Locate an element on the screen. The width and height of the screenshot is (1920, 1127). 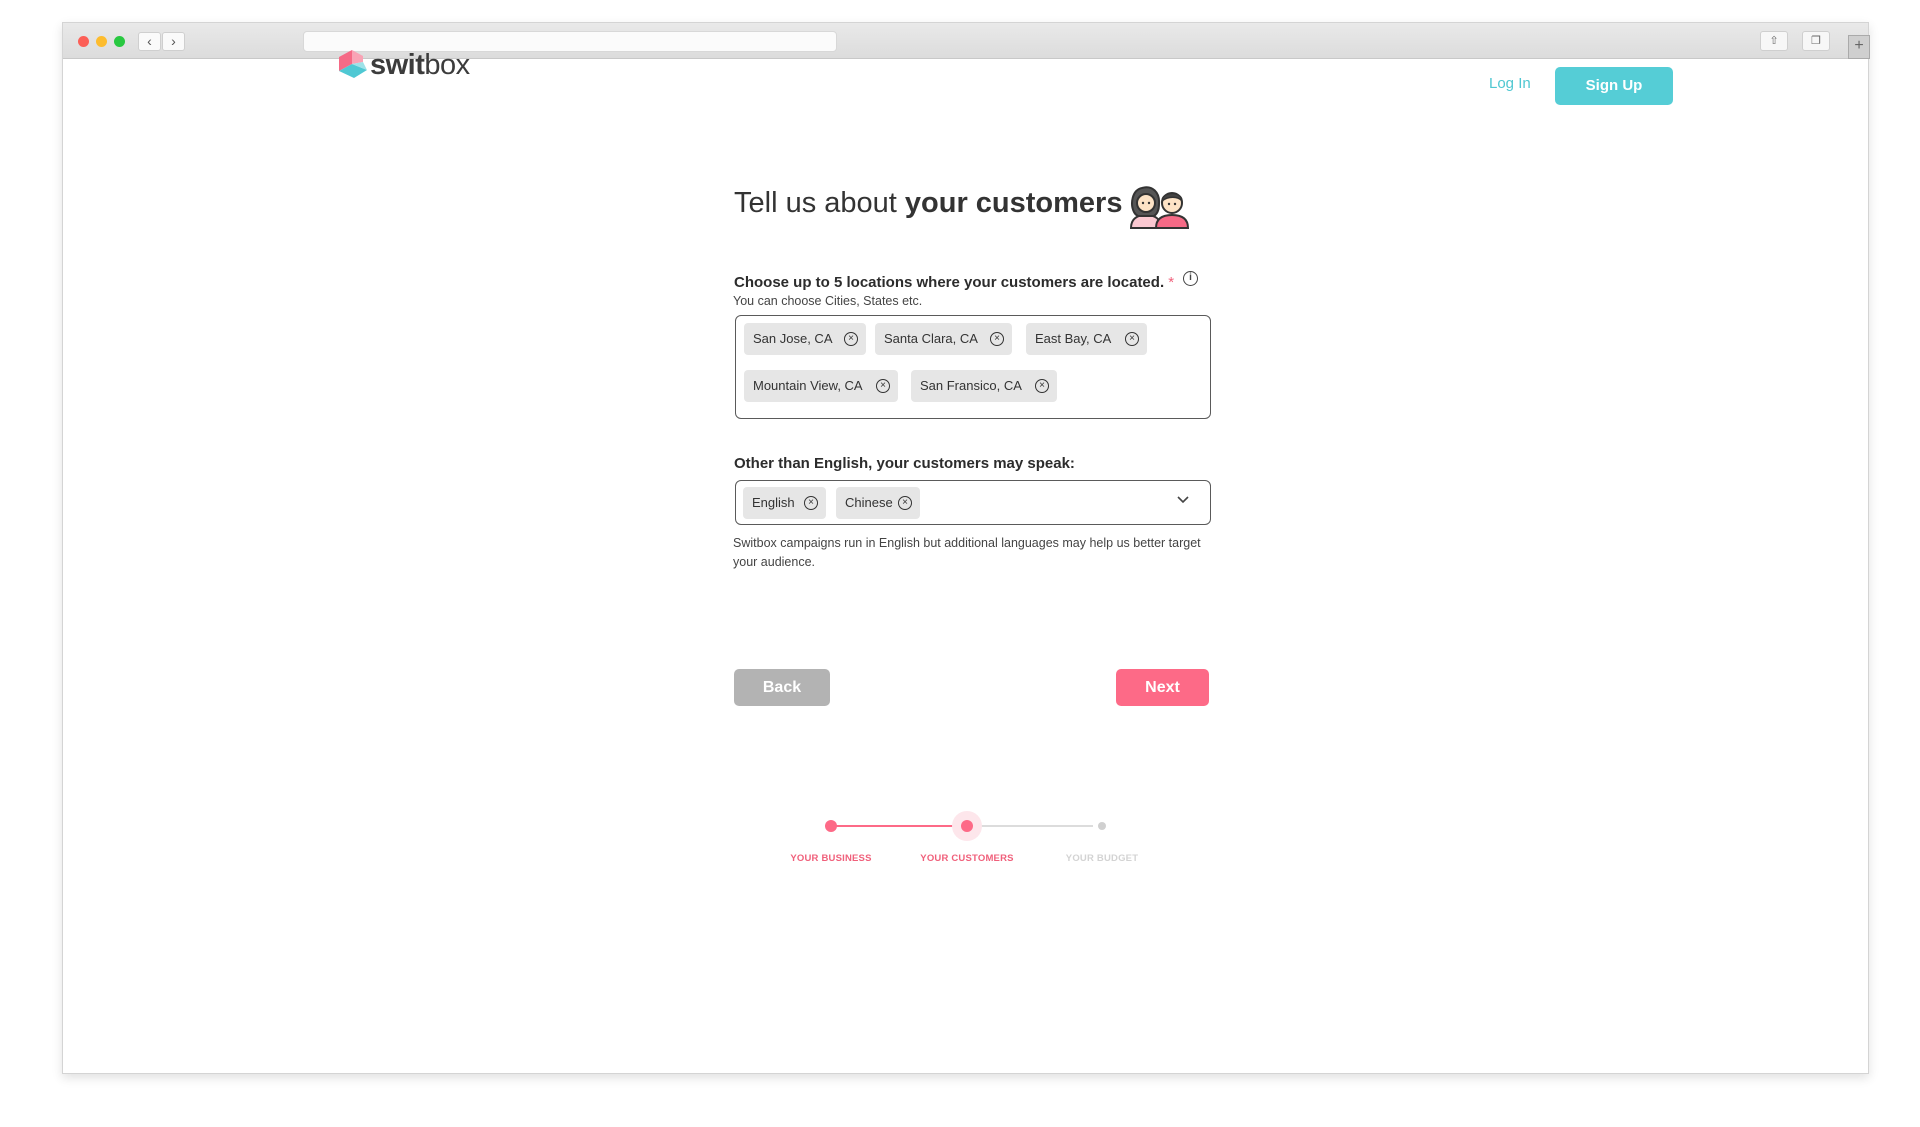
location-chip-label: San Fransico, CA is located at coordinates (971, 385).